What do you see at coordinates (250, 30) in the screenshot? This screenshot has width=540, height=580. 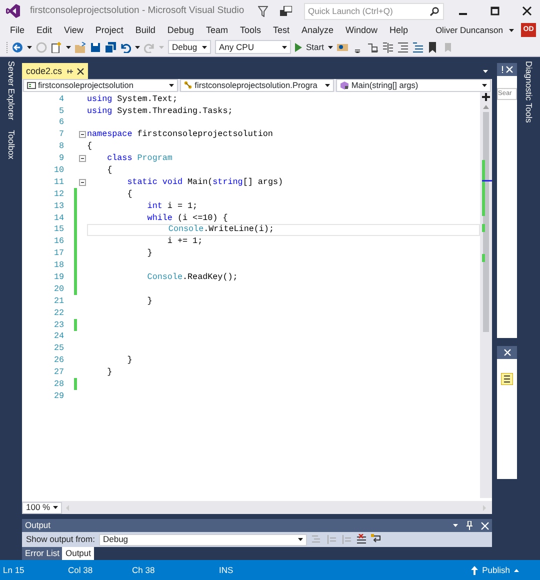 I see `menu-item: Tools` at bounding box center [250, 30].